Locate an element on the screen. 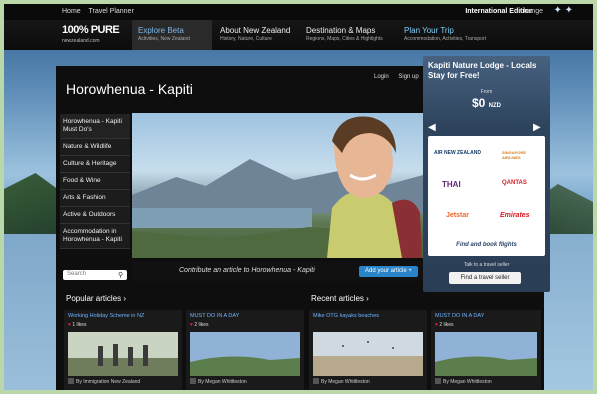  account-links: Login Sign up is located at coordinates (392, 77).